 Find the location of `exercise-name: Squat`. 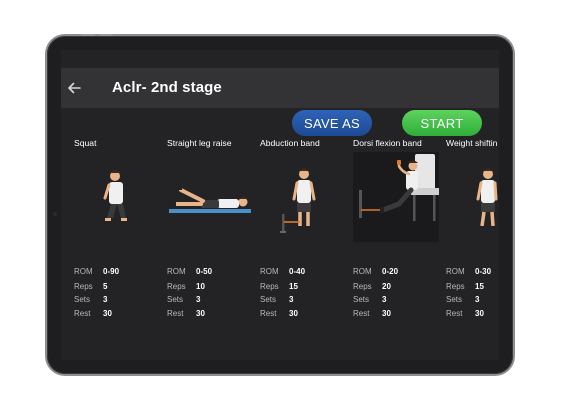

exercise-name: Squat is located at coordinates (85, 143).